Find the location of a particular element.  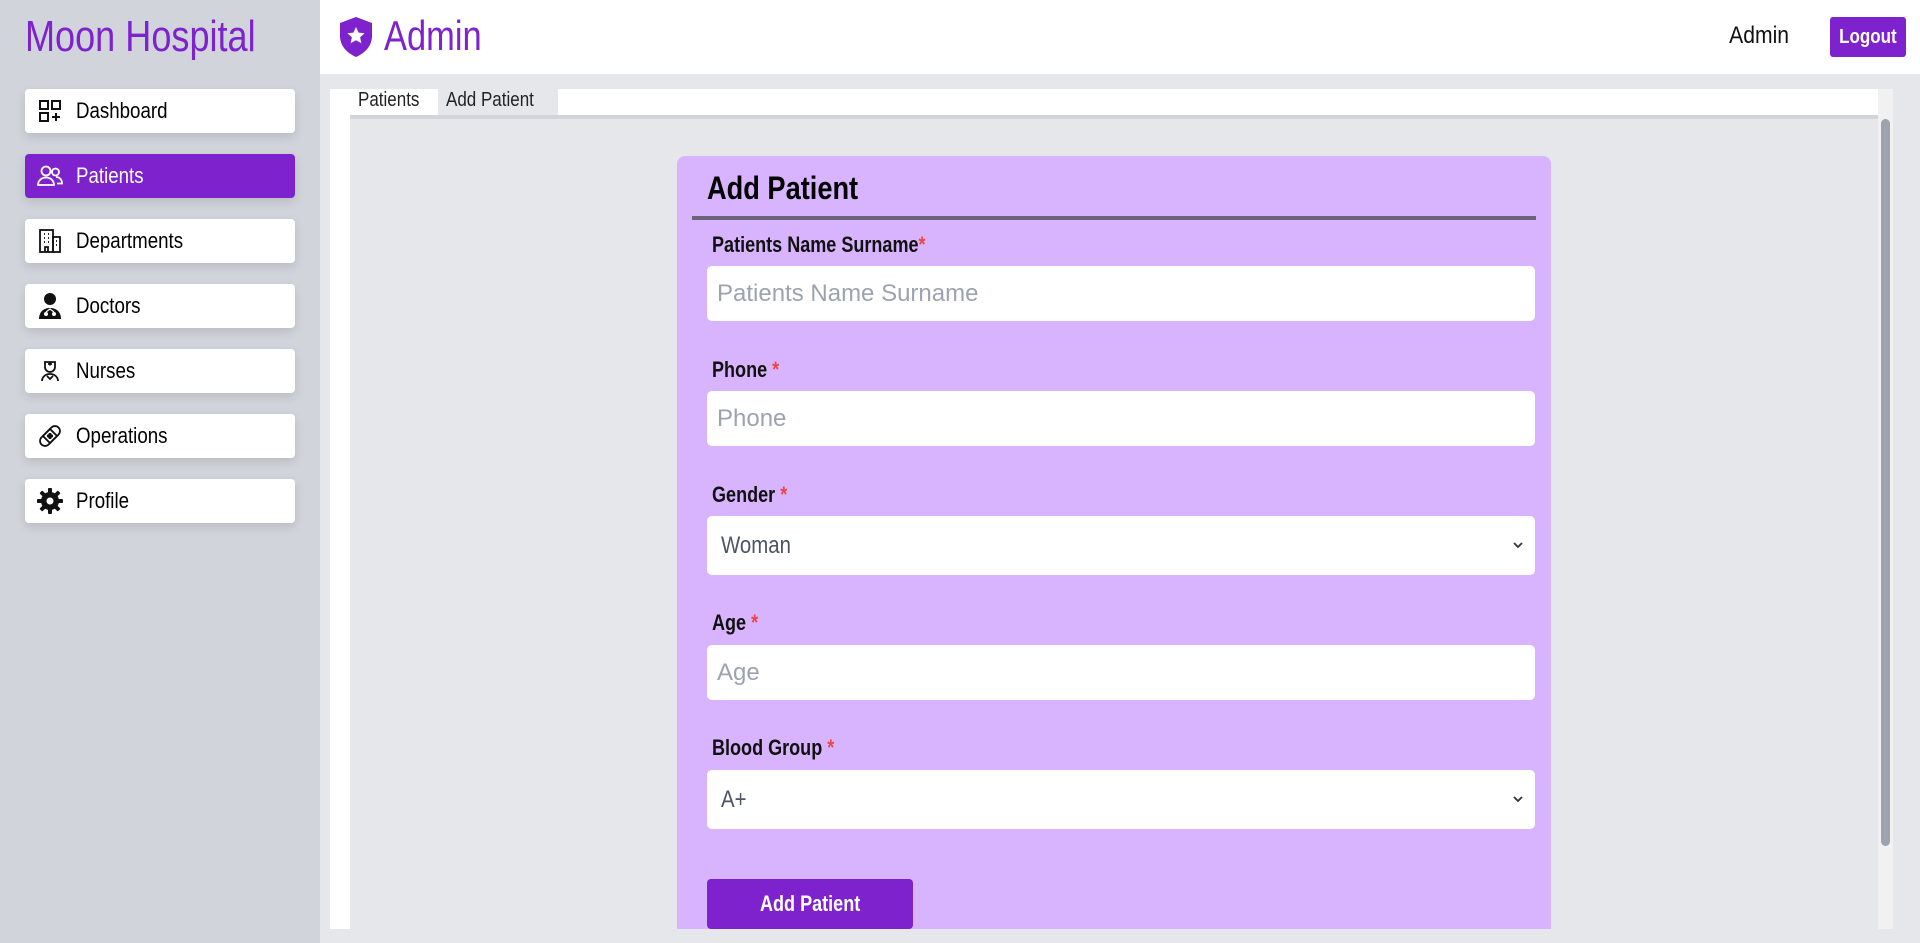

gear-icon is located at coordinates (50, 501).